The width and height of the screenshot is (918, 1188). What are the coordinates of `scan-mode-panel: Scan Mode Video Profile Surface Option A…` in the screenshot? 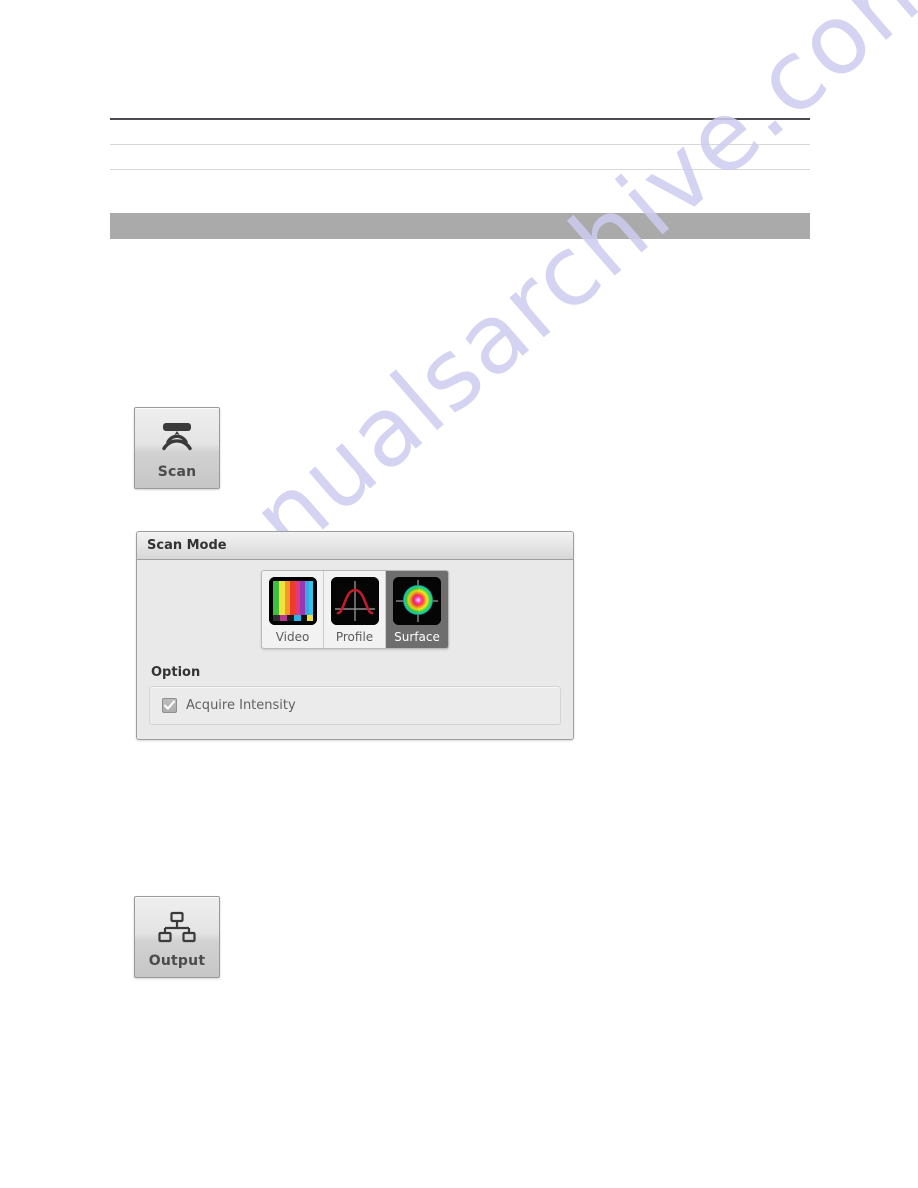 It's located at (355, 635).